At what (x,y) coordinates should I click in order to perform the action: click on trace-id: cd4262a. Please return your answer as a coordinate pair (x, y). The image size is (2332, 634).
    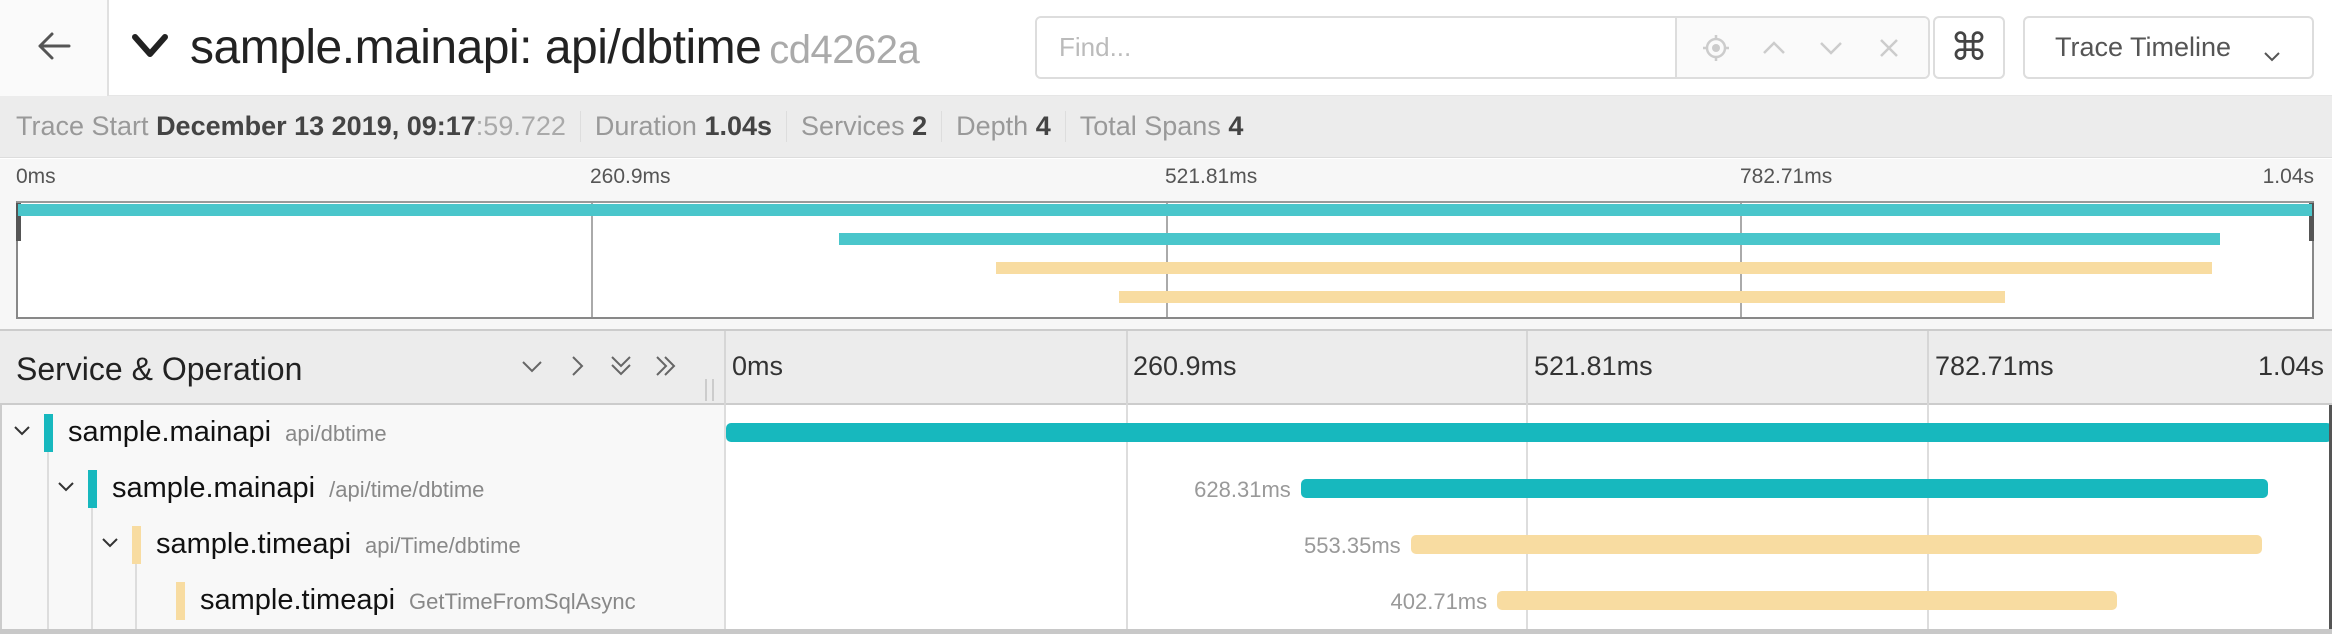
    Looking at the image, I should click on (844, 50).